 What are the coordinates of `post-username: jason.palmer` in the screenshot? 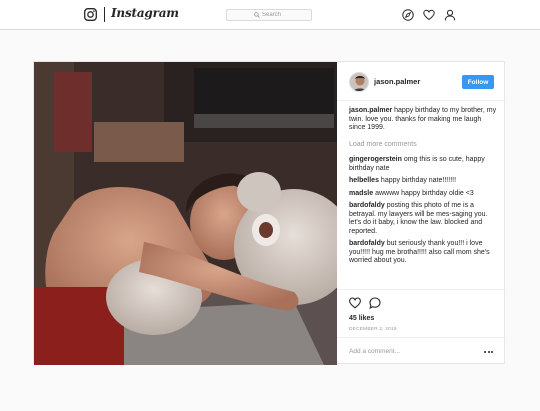 It's located at (397, 81).